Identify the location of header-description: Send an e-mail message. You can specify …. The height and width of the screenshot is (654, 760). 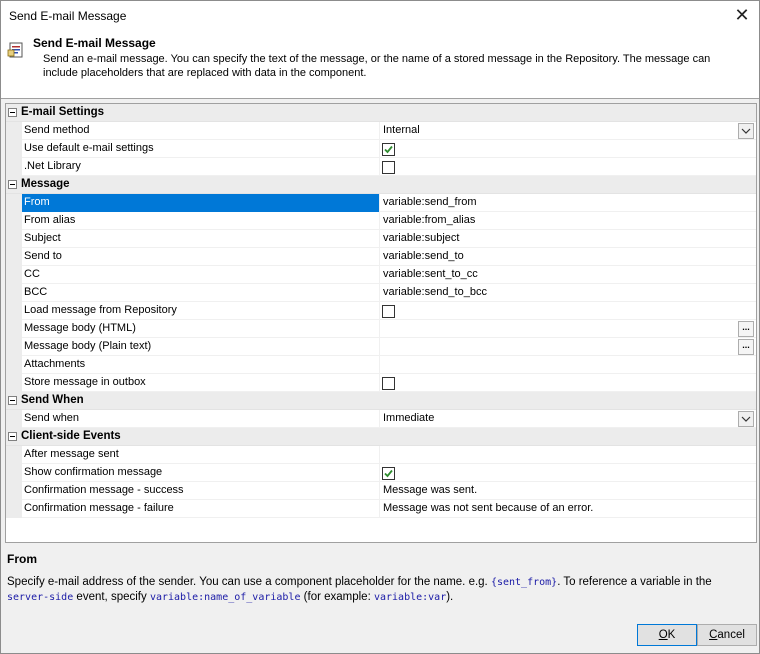
(377, 66).